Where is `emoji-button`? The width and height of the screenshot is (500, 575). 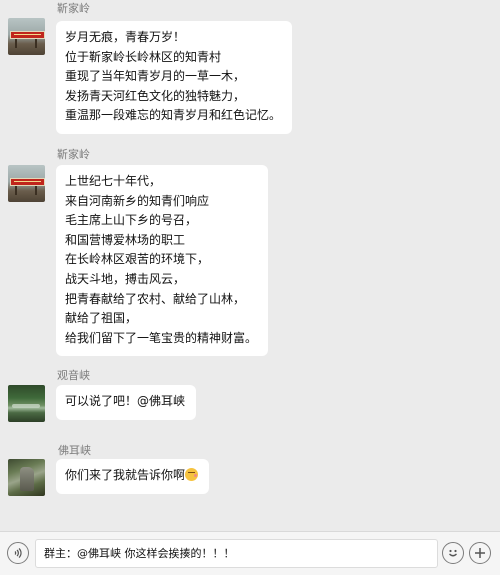 emoji-button is located at coordinates (453, 553).